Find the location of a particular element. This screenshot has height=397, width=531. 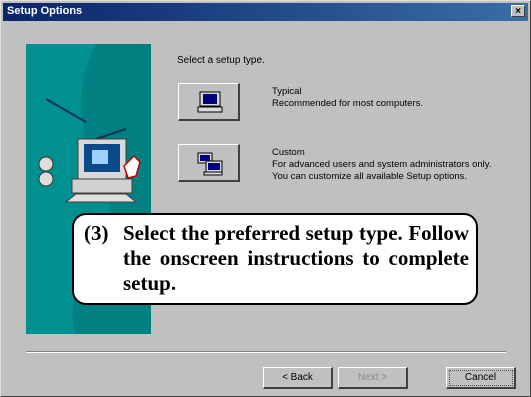

cancel-button: Cancel is located at coordinates (481, 378).